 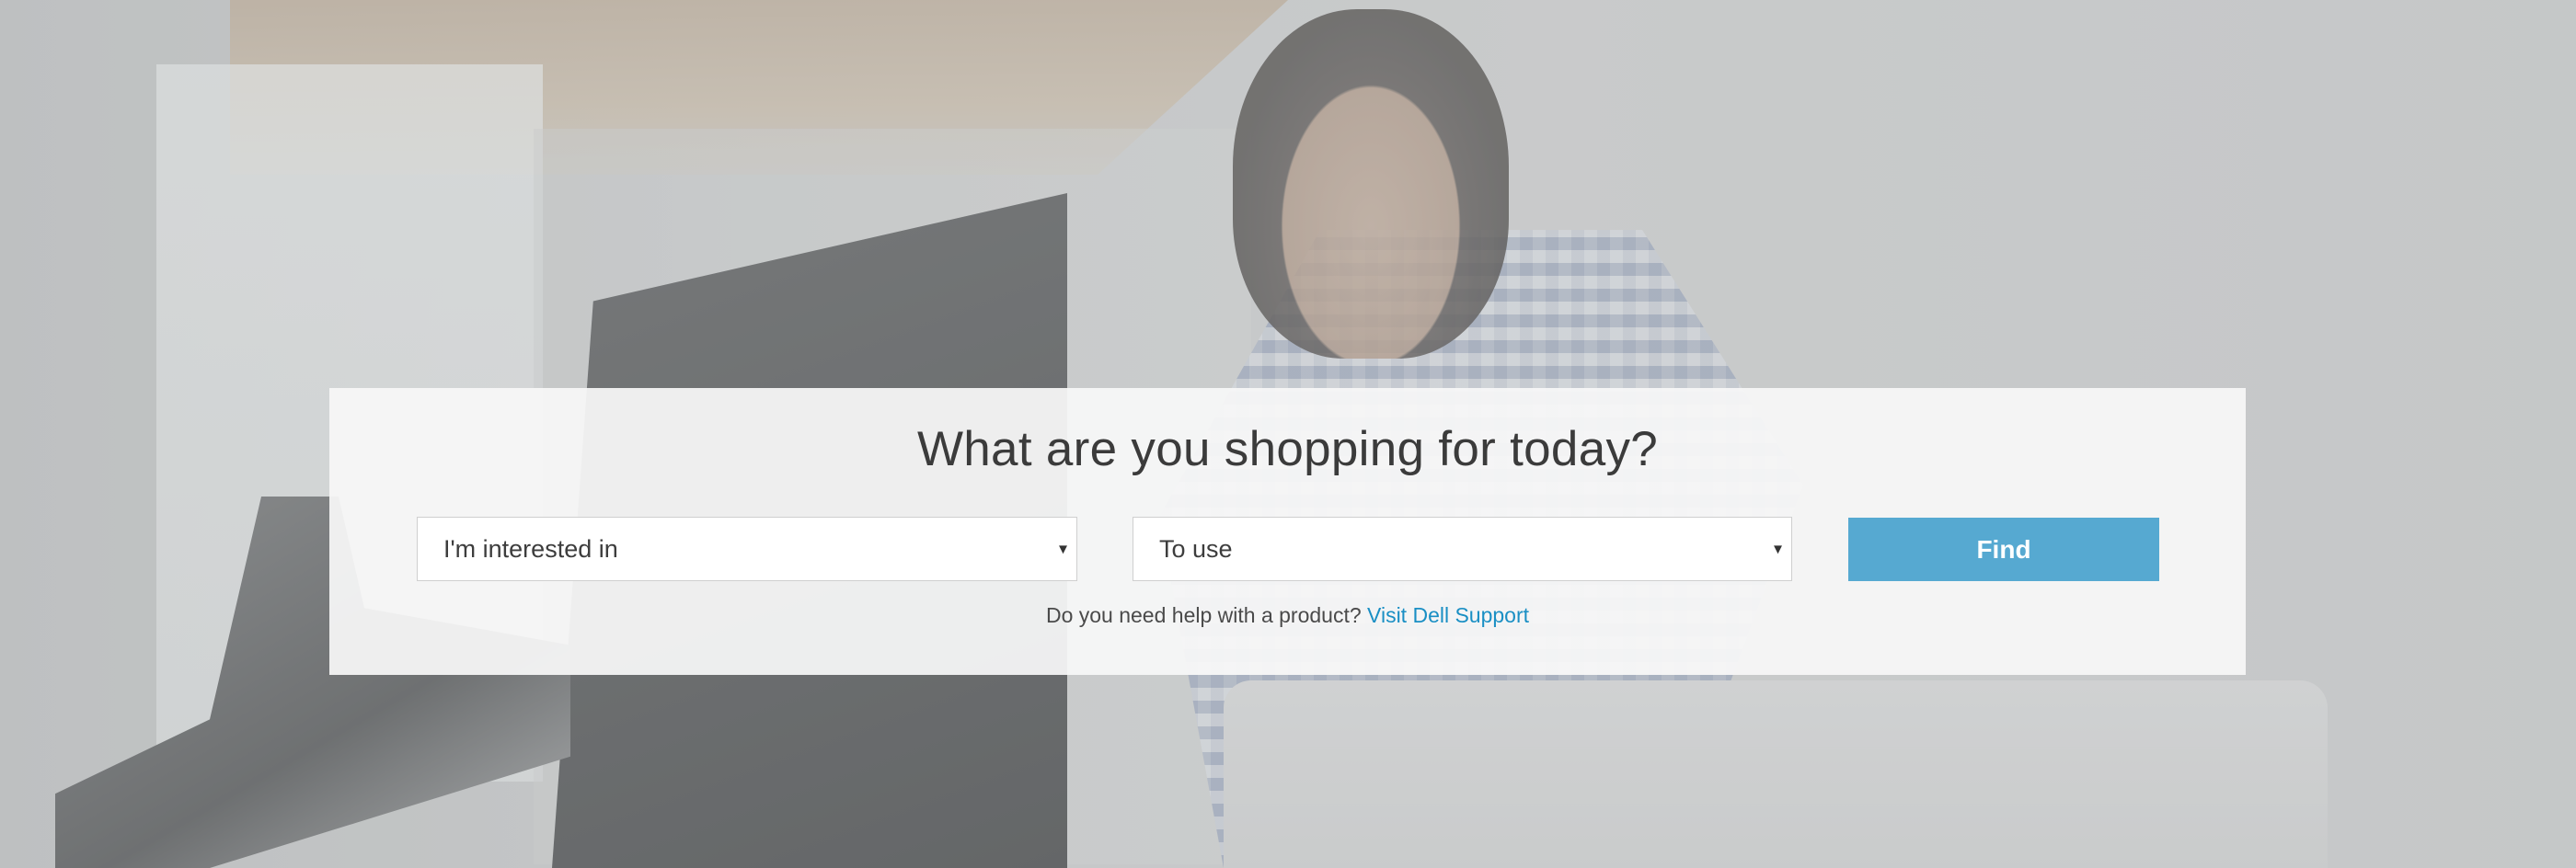 I want to click on interest-select-value: I'm interested in, so click(x=530, y=548).